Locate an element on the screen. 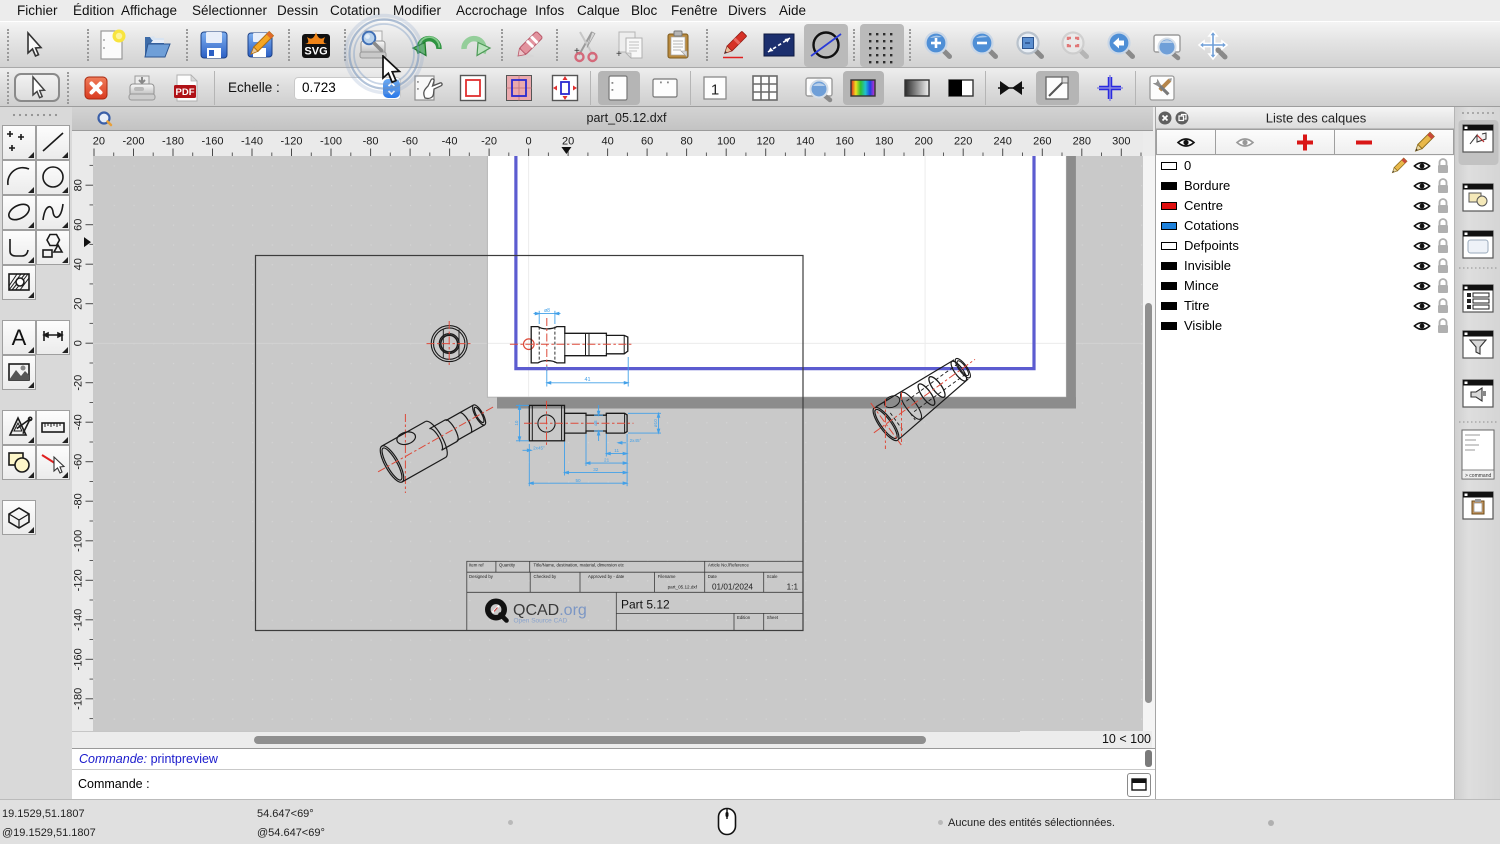 This screenshot has height=844, width=1500. svg-text: 50 is located at coordinates (578, 480).